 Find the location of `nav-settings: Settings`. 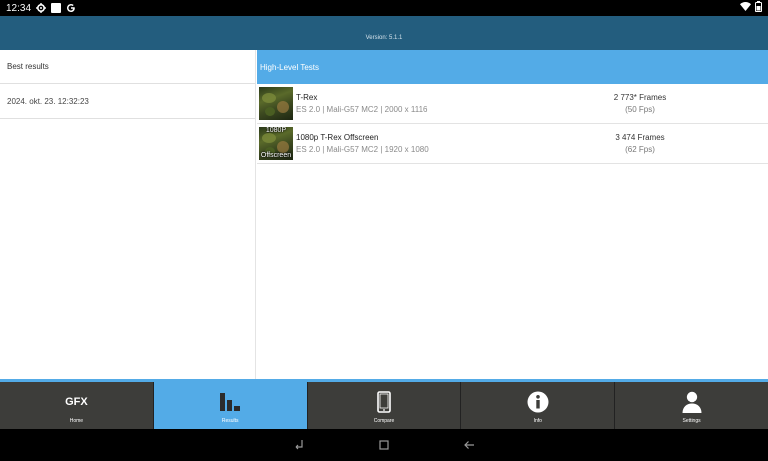

nav-settings: Settings is located at coordinates (691, 405).